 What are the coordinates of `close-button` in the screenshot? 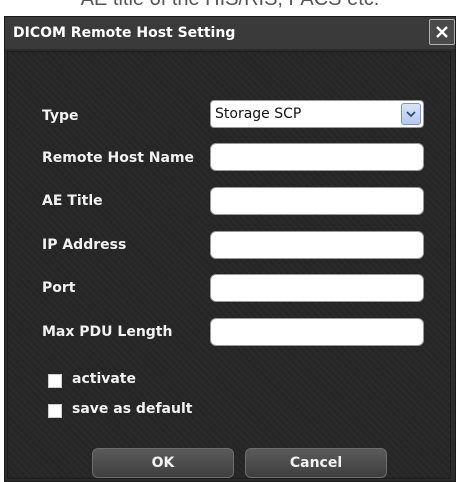 It's located at (442, 32).